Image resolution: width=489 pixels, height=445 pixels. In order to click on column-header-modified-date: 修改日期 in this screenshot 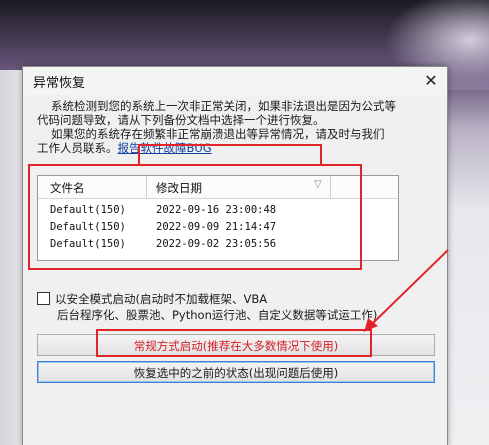, I will do `click(179, 188)`.